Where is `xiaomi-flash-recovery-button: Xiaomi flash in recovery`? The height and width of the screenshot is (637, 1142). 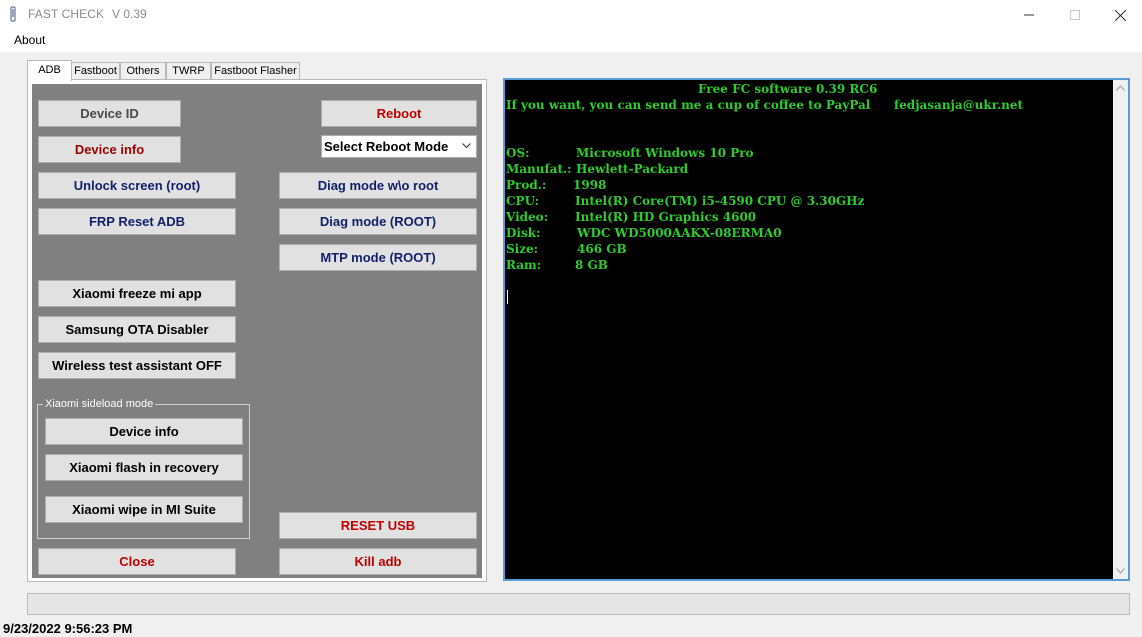
xiaomi-flash-recovery-button: Xiaomi flash in recovery is located at coordinates (144, 467).